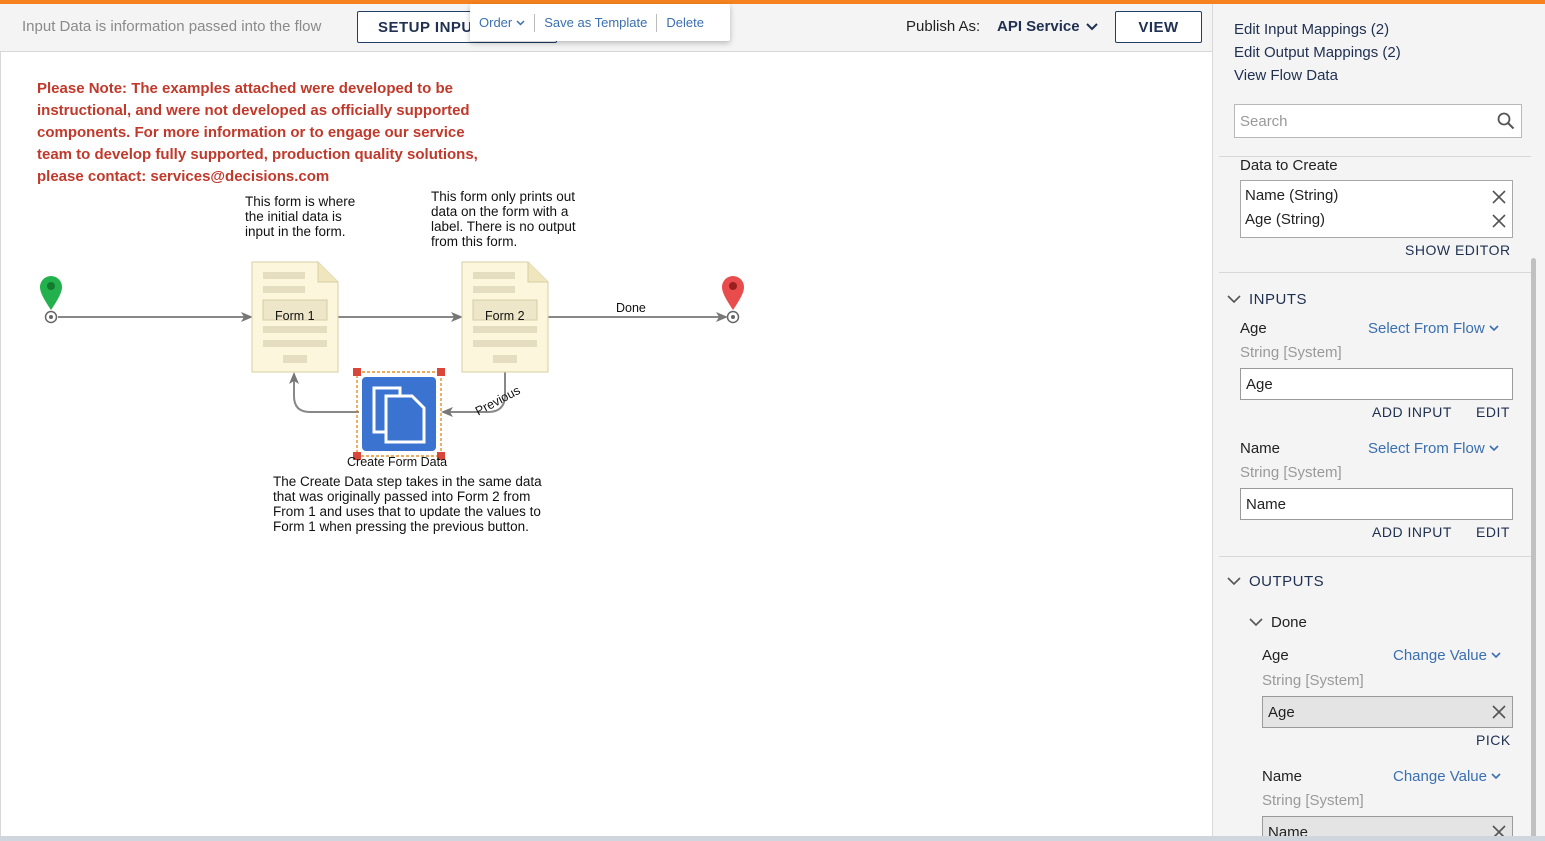  Describe the element at coordinates (1291, 352) in the screenshot. I see `input-age-type: String [System]` at that location.